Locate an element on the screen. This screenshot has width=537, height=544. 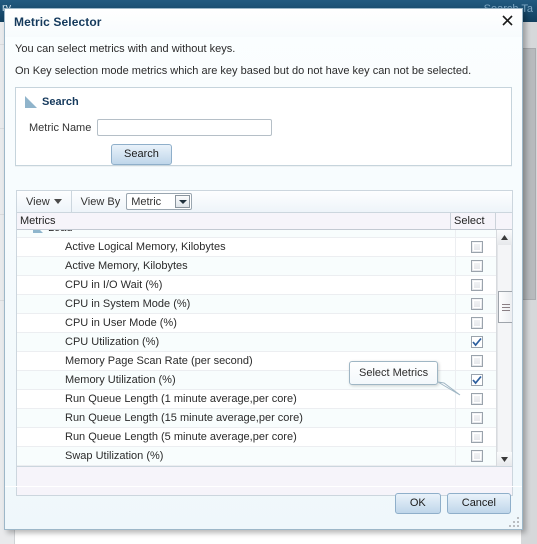
view-by-label: View By is located at coordinates (100, 201).